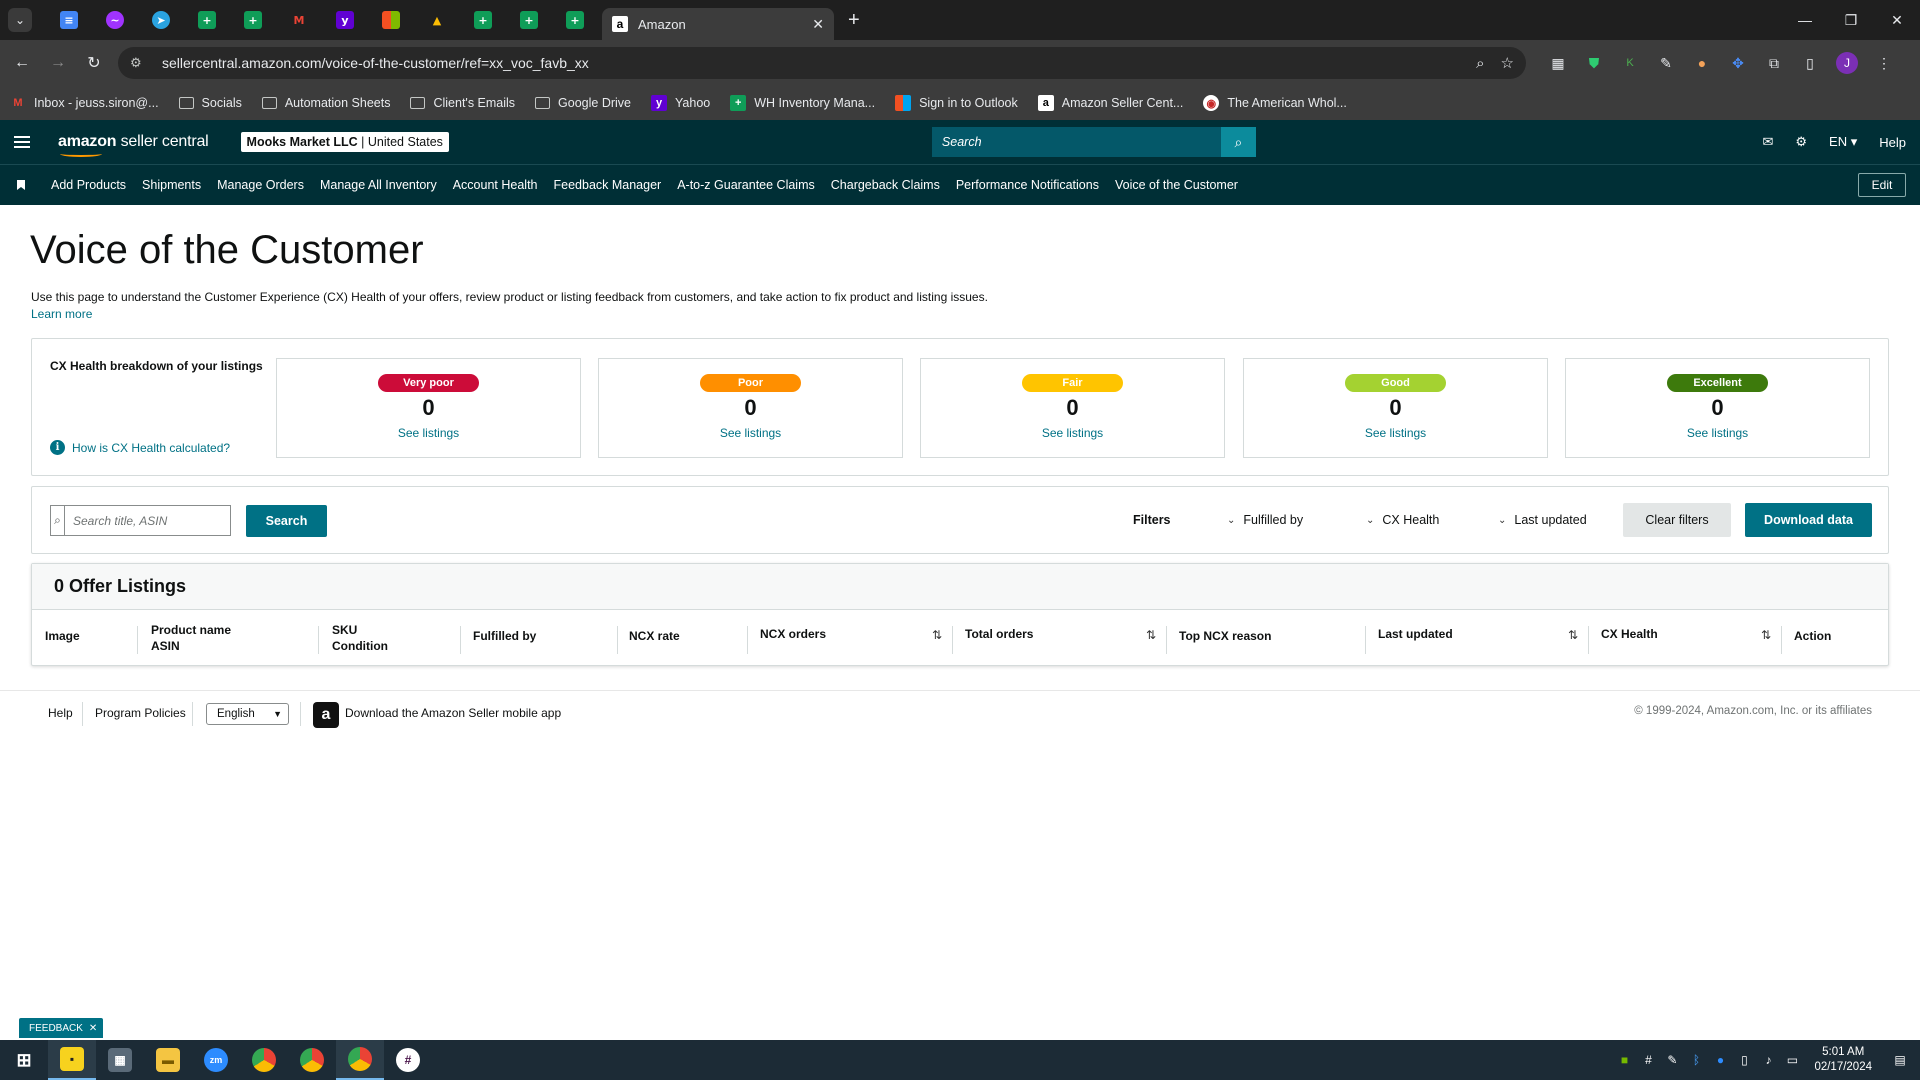 This screenshot has width=1920, height=1080. What do you see at coordinates (1594, 63) in the screenshot?
I see `shield-extension-icon: ⛊` at bounding box center [1594, 63].